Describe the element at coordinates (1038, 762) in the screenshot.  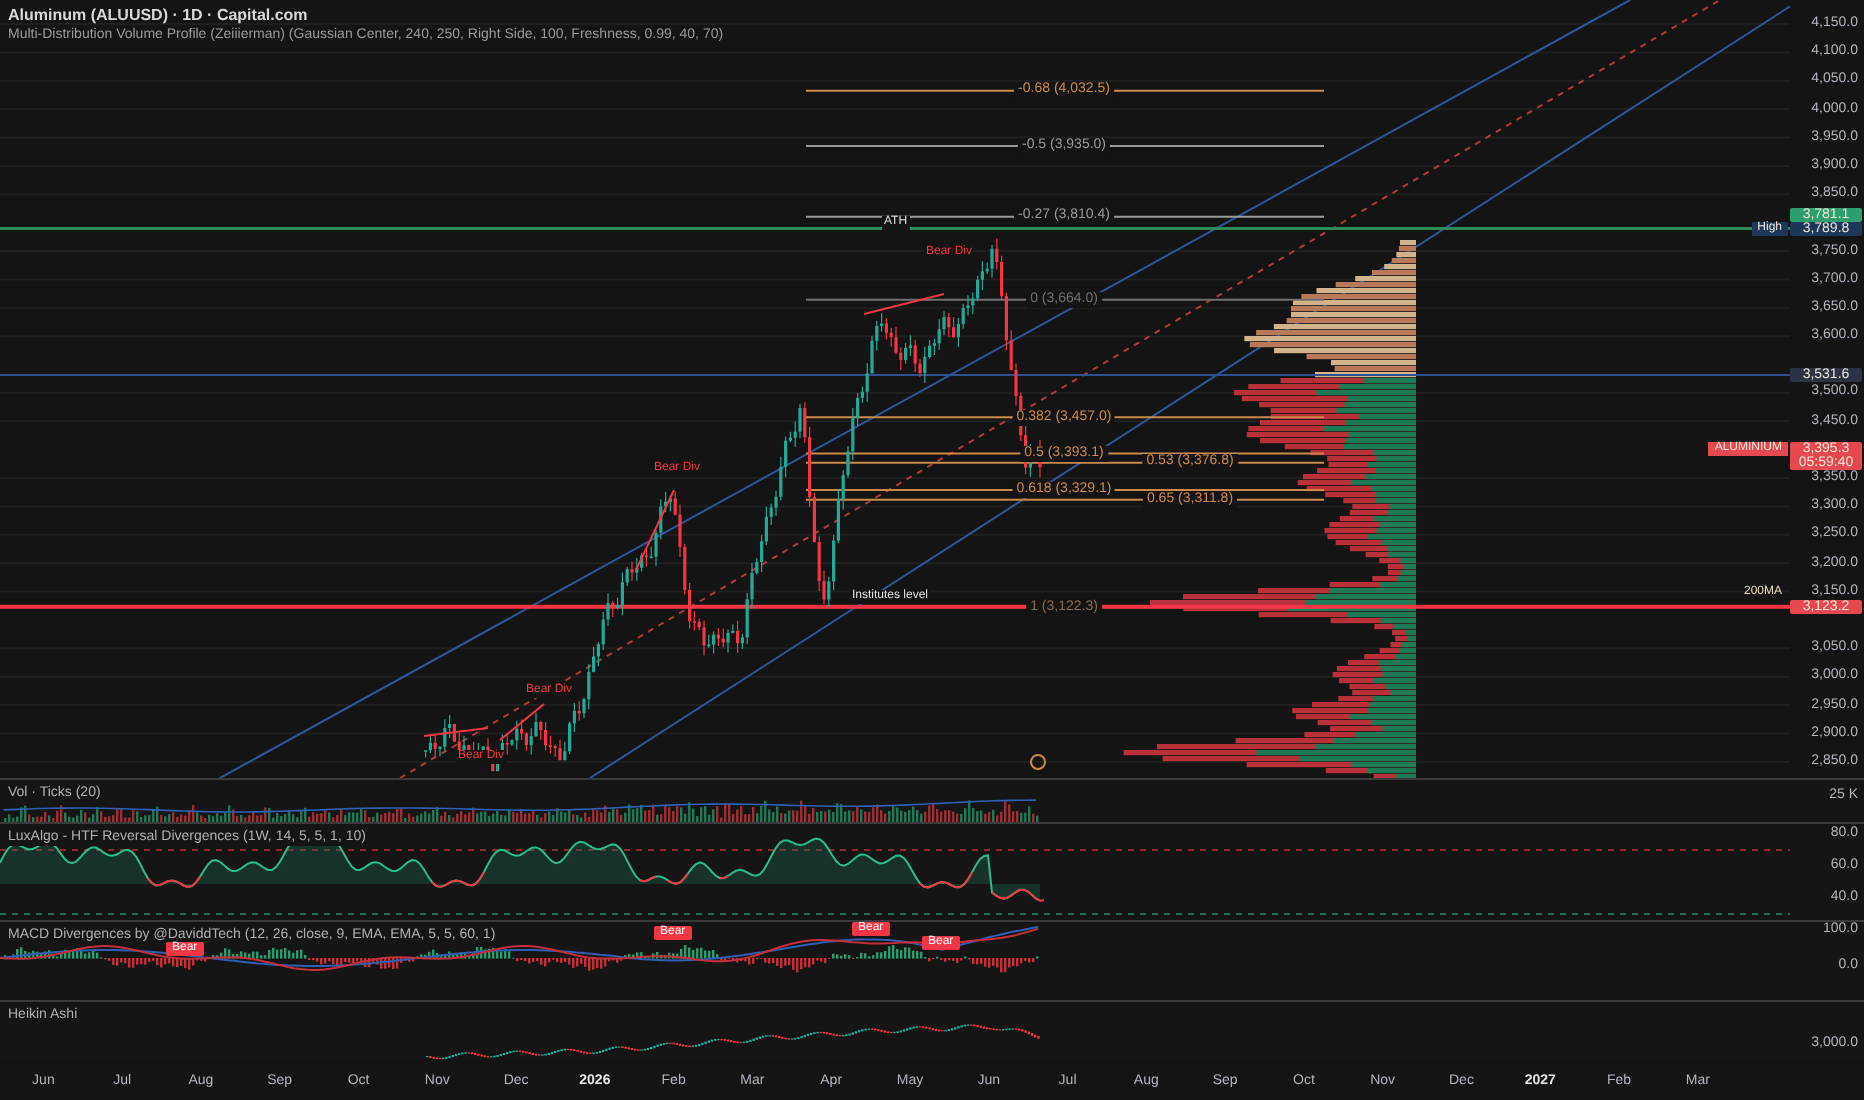
I see `circle-icon` at that location.